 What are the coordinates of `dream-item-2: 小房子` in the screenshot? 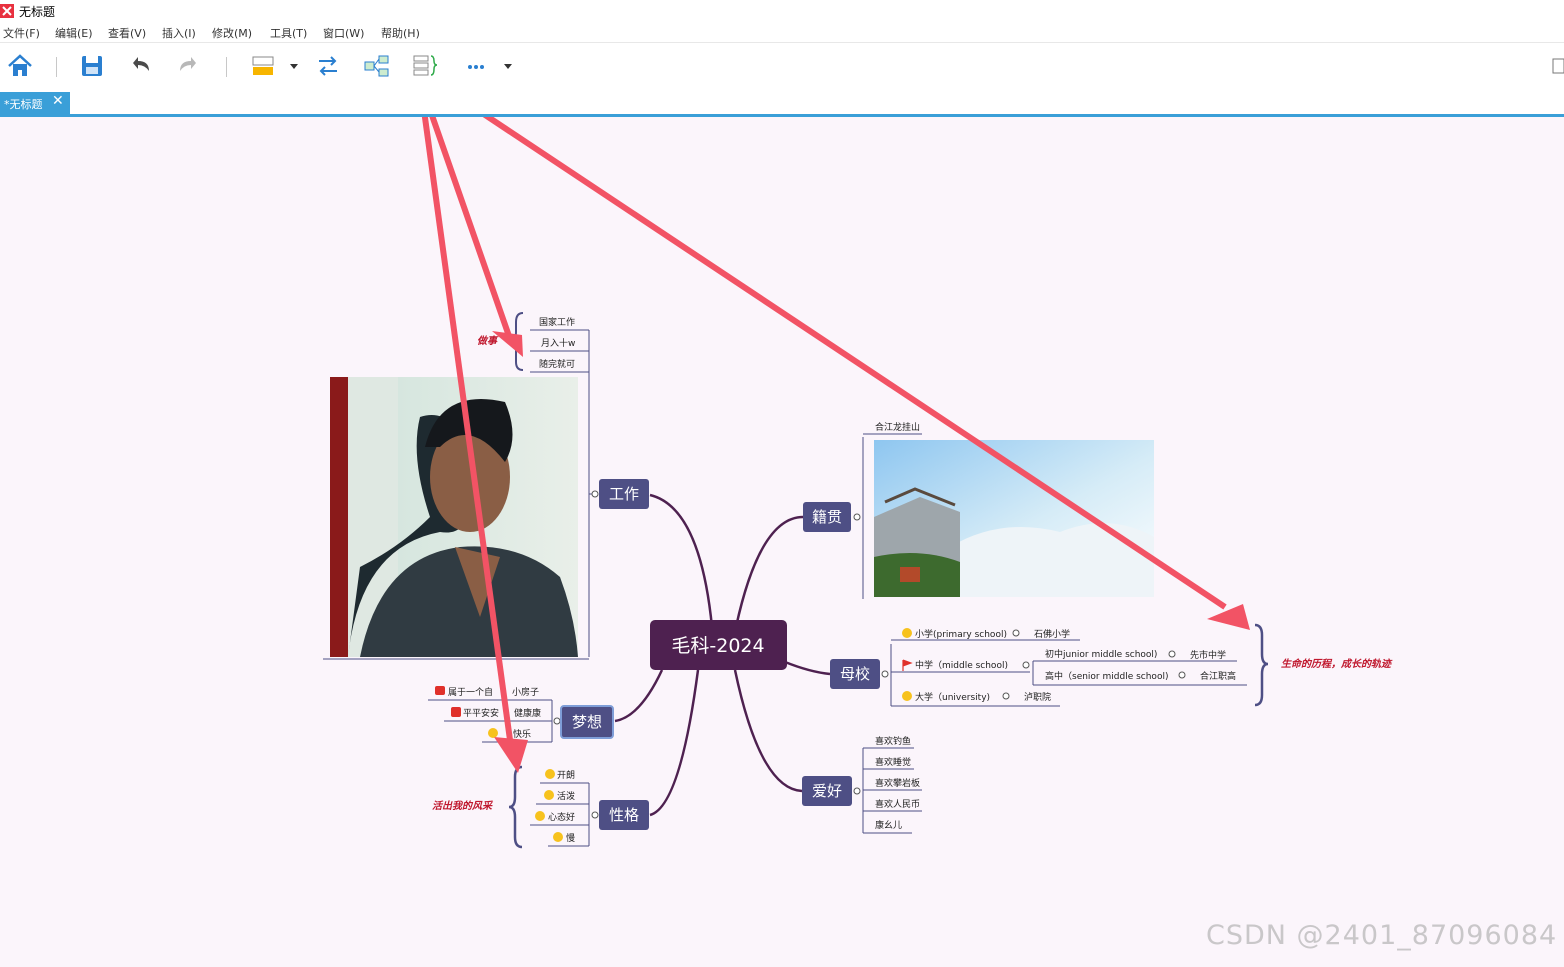 It's located at (525, 692).